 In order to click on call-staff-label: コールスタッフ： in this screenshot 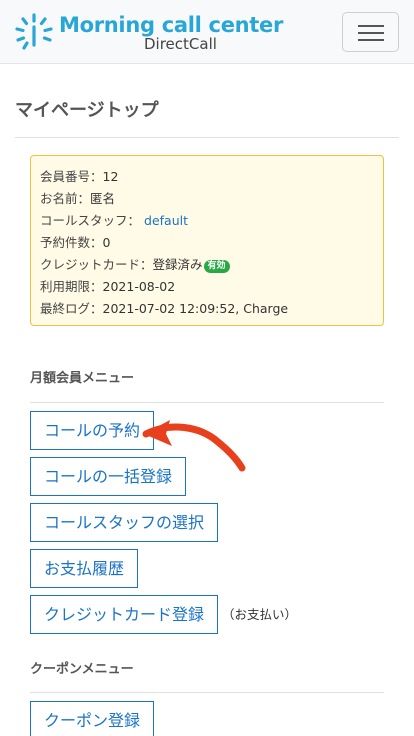, I will do `click(90, 220)`.